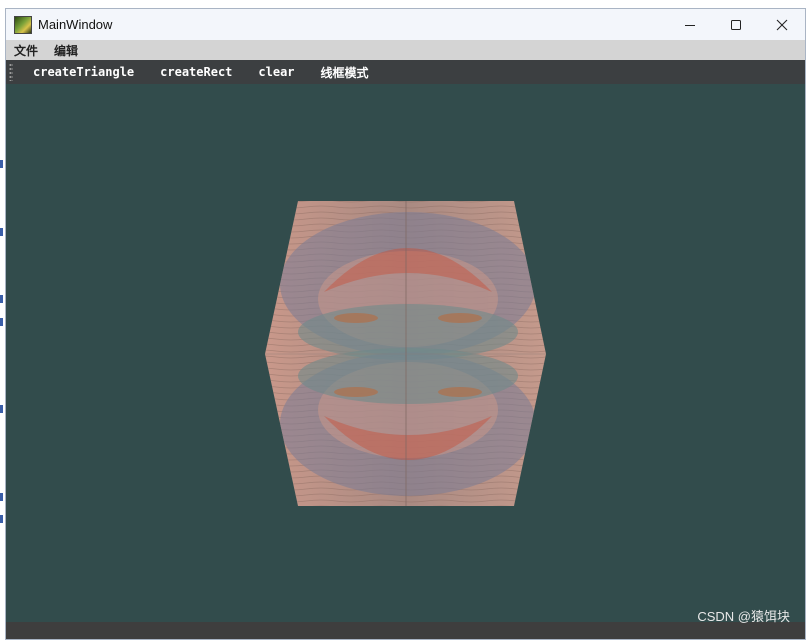 The width and height of the screenshot is (806, 640). What do you see at coordinates (196, 72) in the screenshot?
I see `create-rect-button: createRect` at bounding box center [196, 72].